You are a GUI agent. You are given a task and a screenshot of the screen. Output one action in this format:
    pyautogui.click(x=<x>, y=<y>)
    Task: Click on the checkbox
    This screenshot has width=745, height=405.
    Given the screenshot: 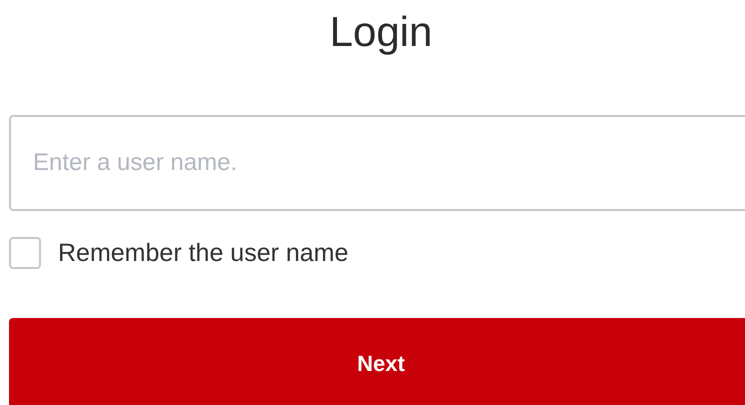 What is the action you would take?
    pyautogui.click(x=25, y=253)
    